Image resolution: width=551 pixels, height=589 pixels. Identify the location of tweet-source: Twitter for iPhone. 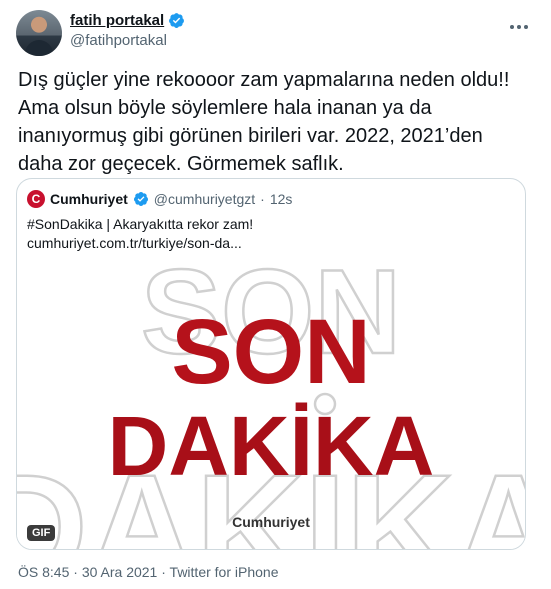
(224, 572).